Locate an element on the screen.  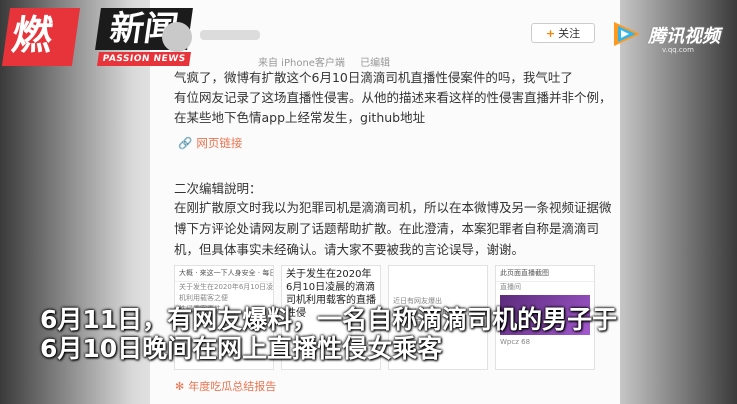
link-icon: 🔗 is located at coordinates (185, 143).